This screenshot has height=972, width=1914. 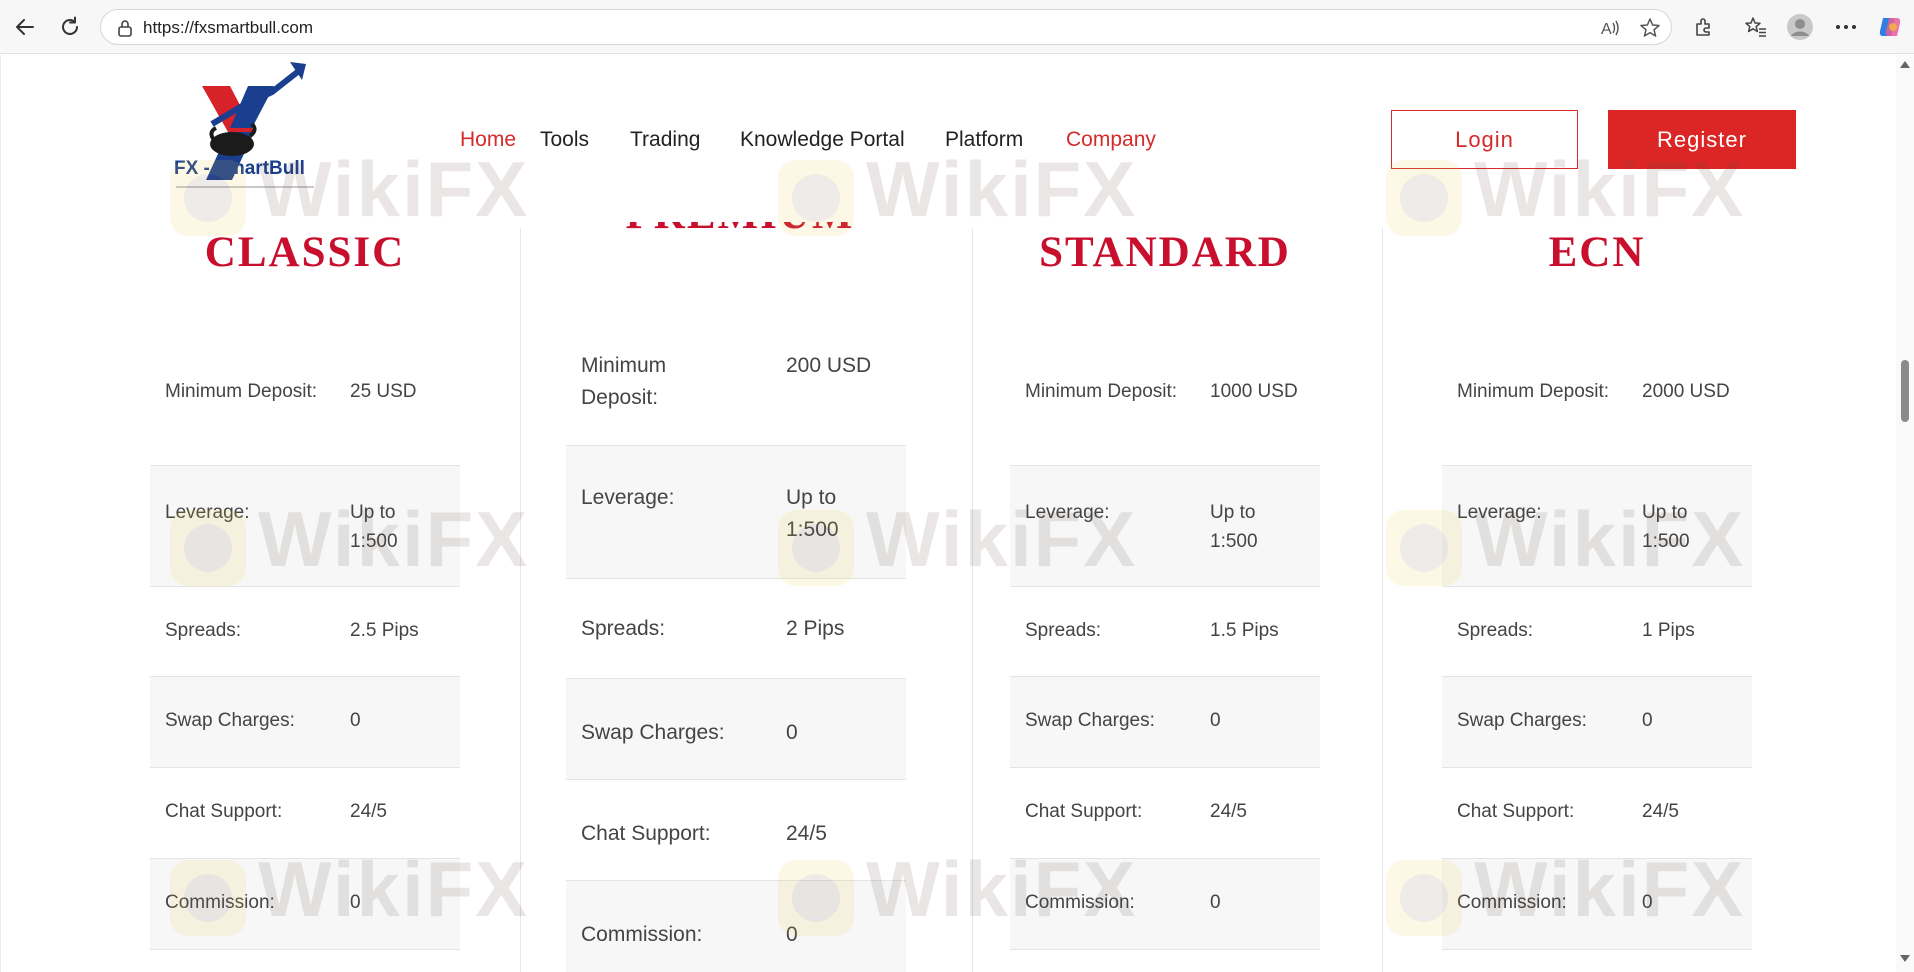 What do you see at coordinates (384, 630) in the screenshot?
I see `spec-value: 2.5 Pips` at bounding box center [384, 630].